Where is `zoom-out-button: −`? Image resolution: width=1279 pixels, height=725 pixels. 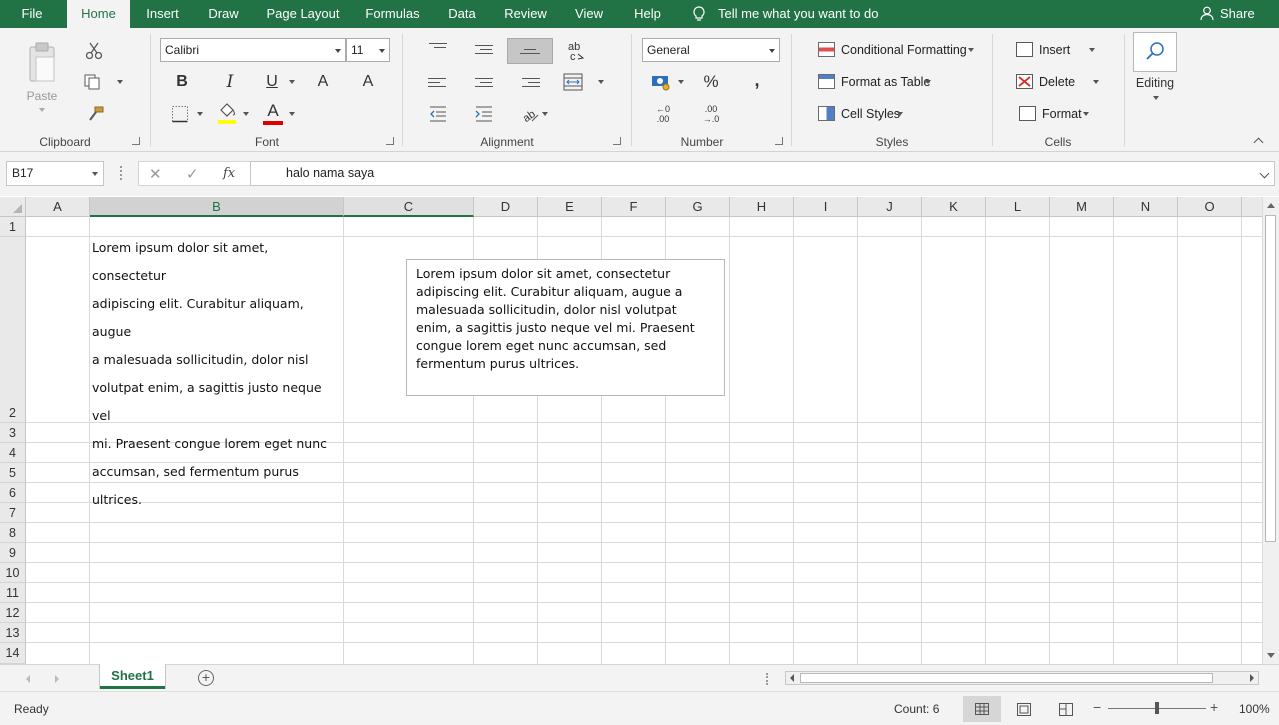 zoom-out-button: − is located at coordinates (1097, 707).